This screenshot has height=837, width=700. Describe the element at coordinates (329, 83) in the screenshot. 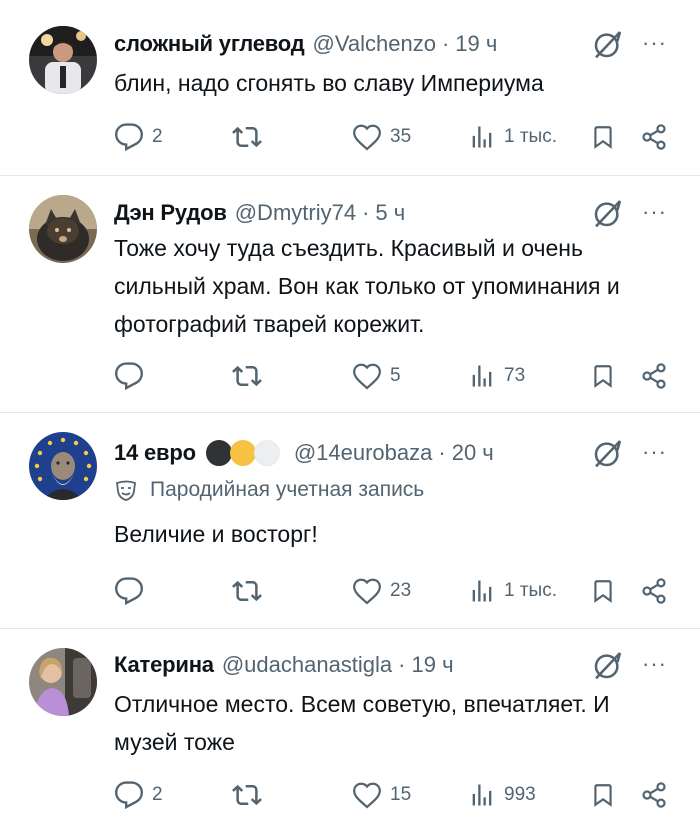

I see `tweet-text: блин, надо сгонять во славу Империума` at that location.